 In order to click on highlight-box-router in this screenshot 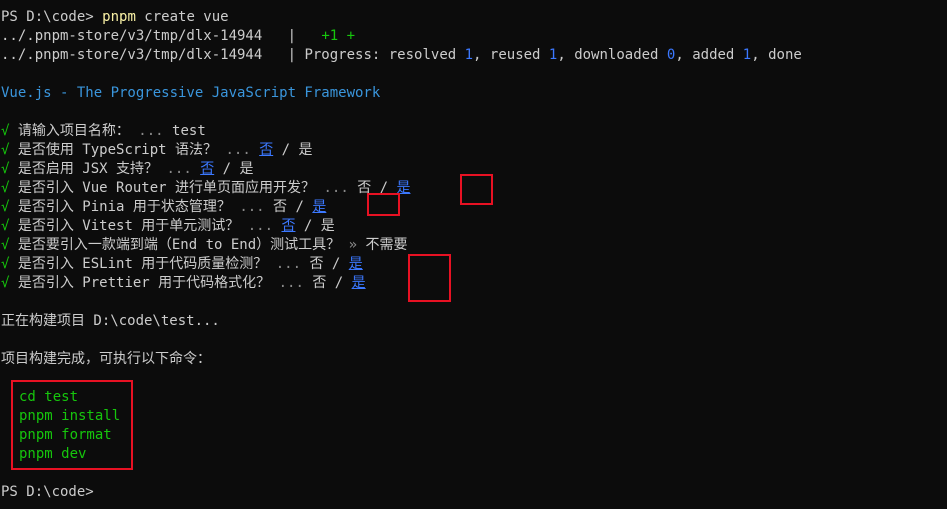, I will do `click(476, 189)`.